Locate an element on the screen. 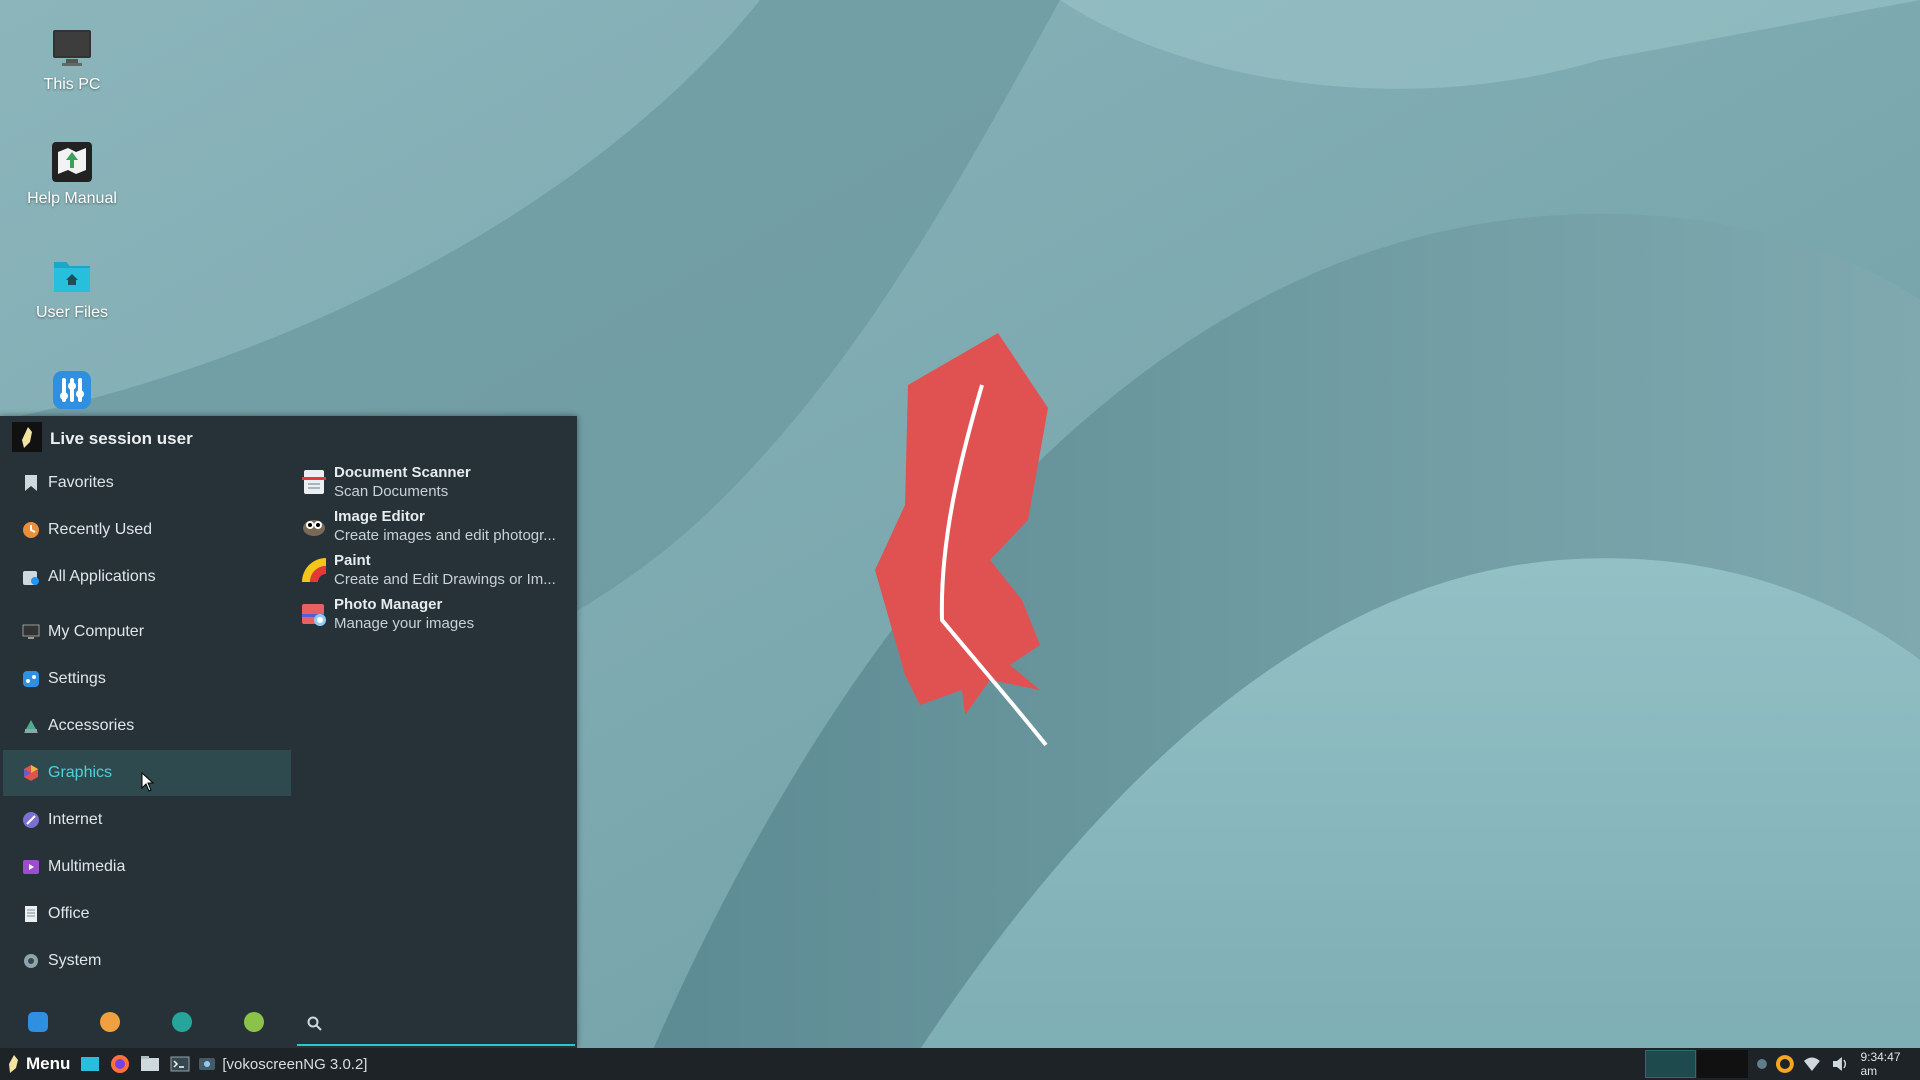 The height and width of the screenshot is (1080, 1920). desktop-icon-user-files: User Files is located at coordinates (72, 288).